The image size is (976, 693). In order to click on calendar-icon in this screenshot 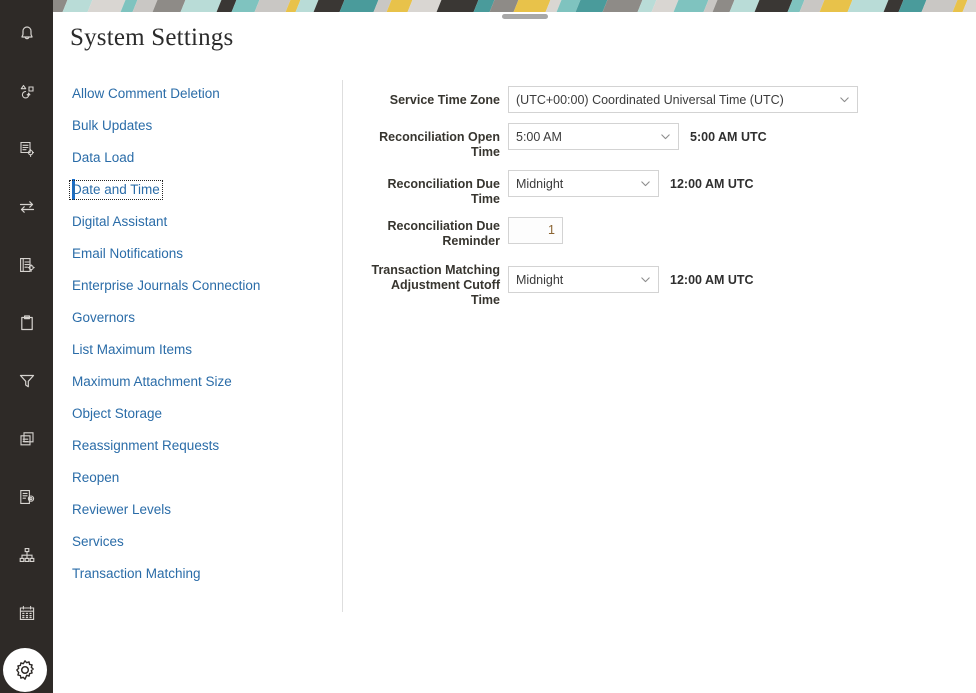, I will do `click(26, 612)`.